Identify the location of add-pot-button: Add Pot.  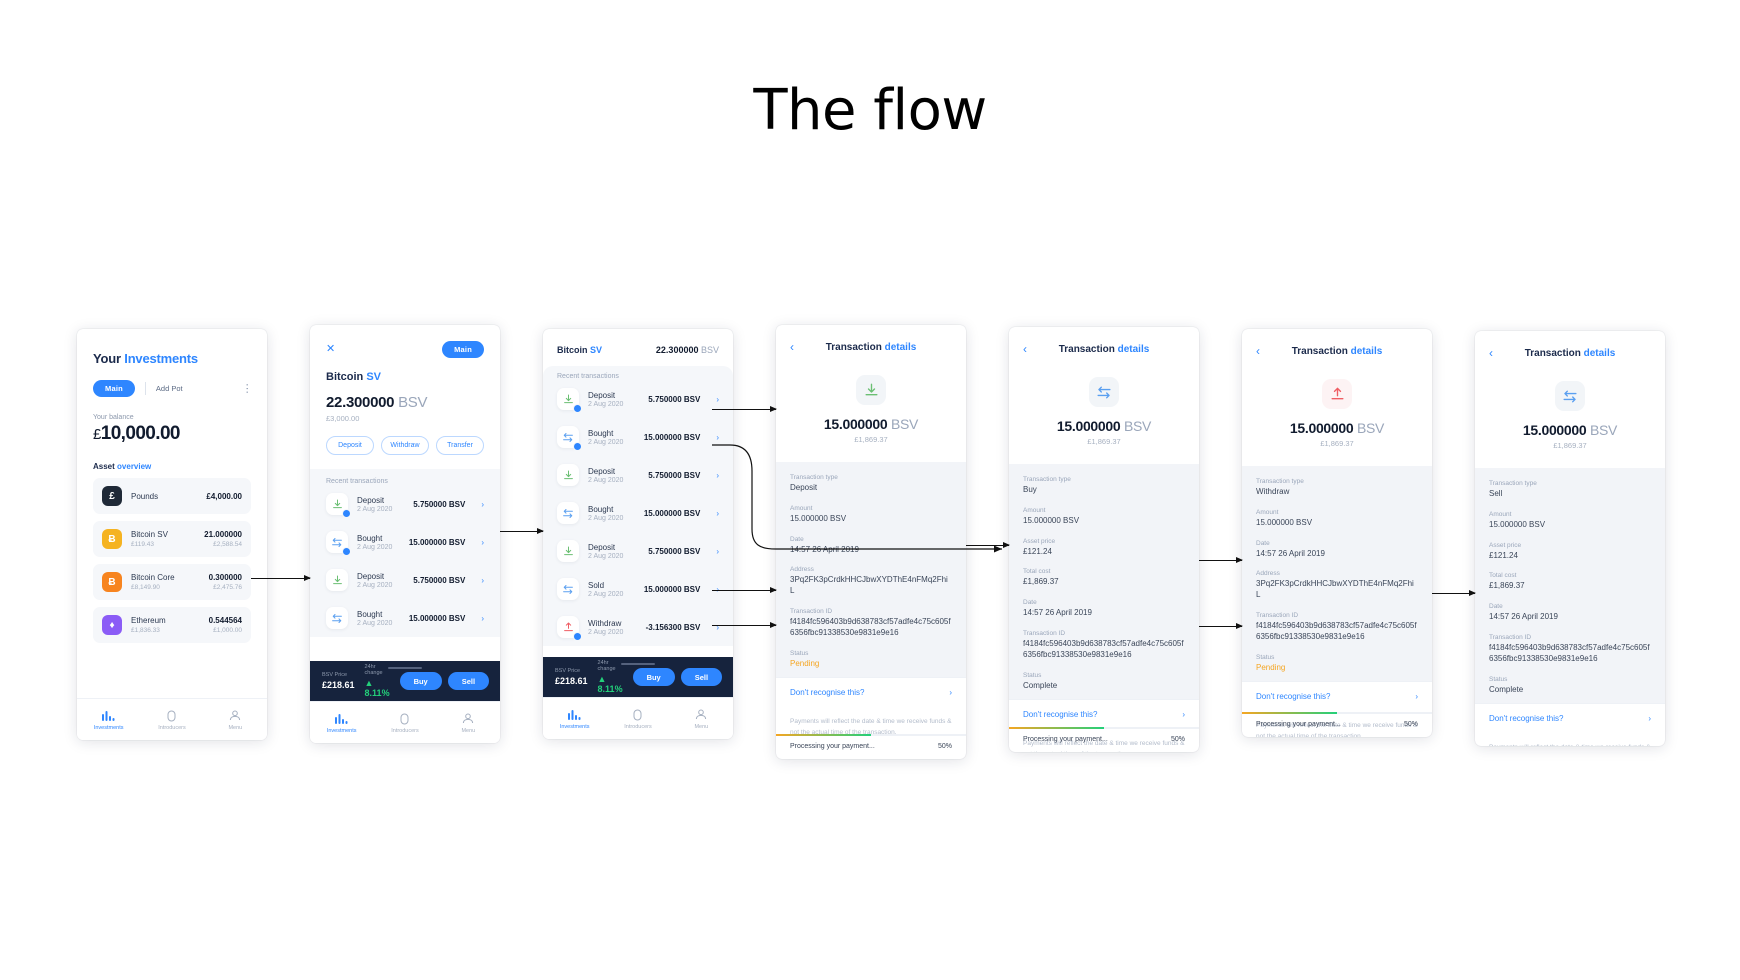
(169, 388).